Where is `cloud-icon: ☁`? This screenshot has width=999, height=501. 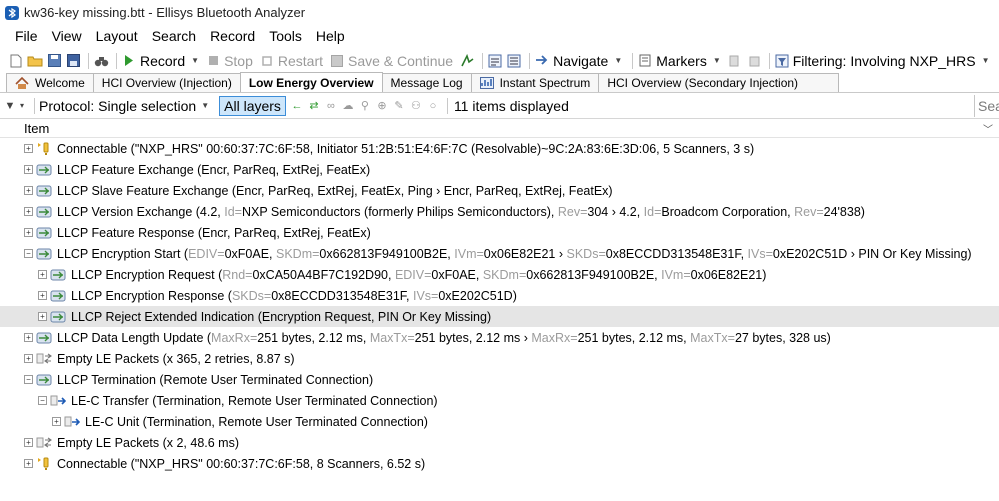 cloud-icon: ☁ is located at coordinates (348, 106).